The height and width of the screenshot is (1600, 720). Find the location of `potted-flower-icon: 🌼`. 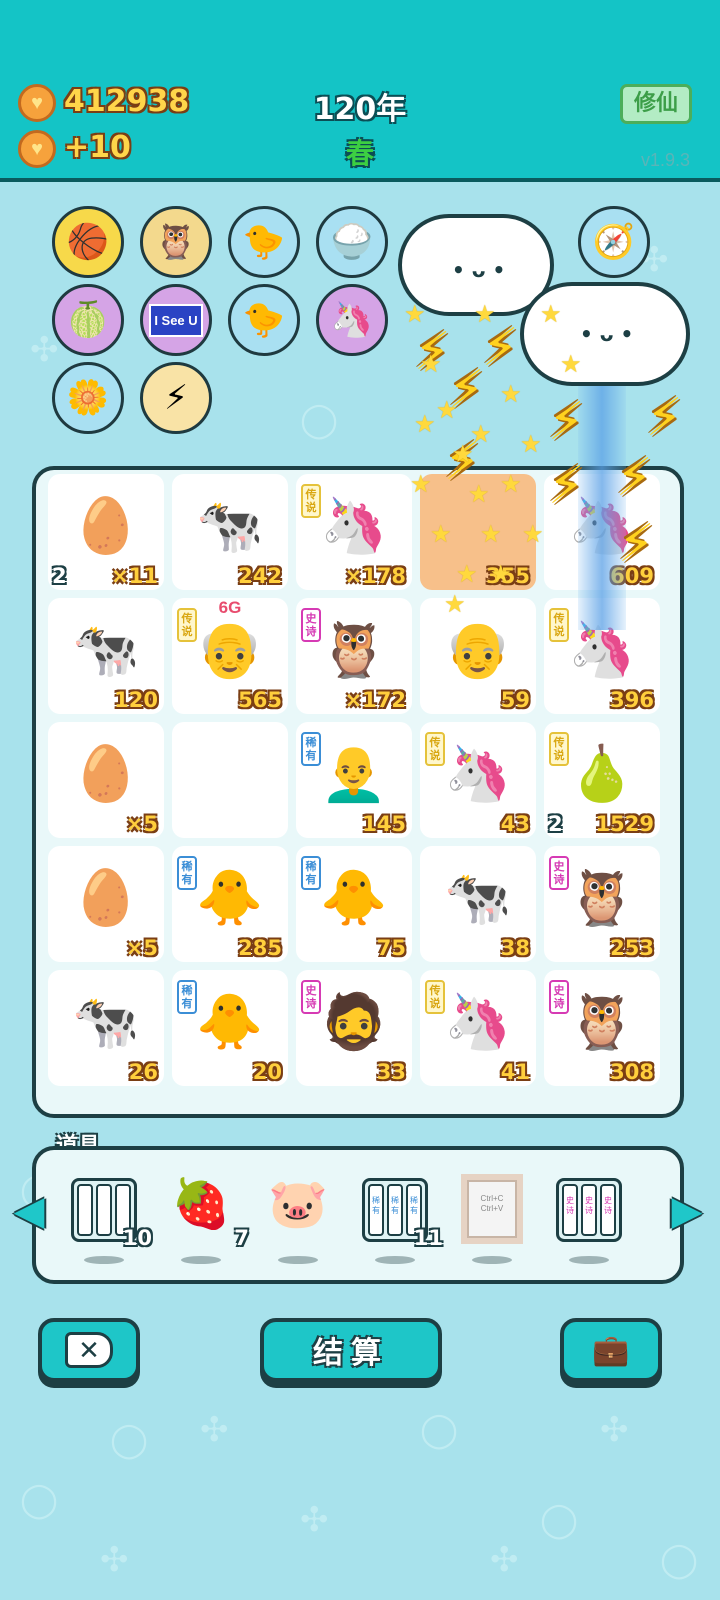

potted-flower-icon: 🌼 is located at coordinates (88, 398).